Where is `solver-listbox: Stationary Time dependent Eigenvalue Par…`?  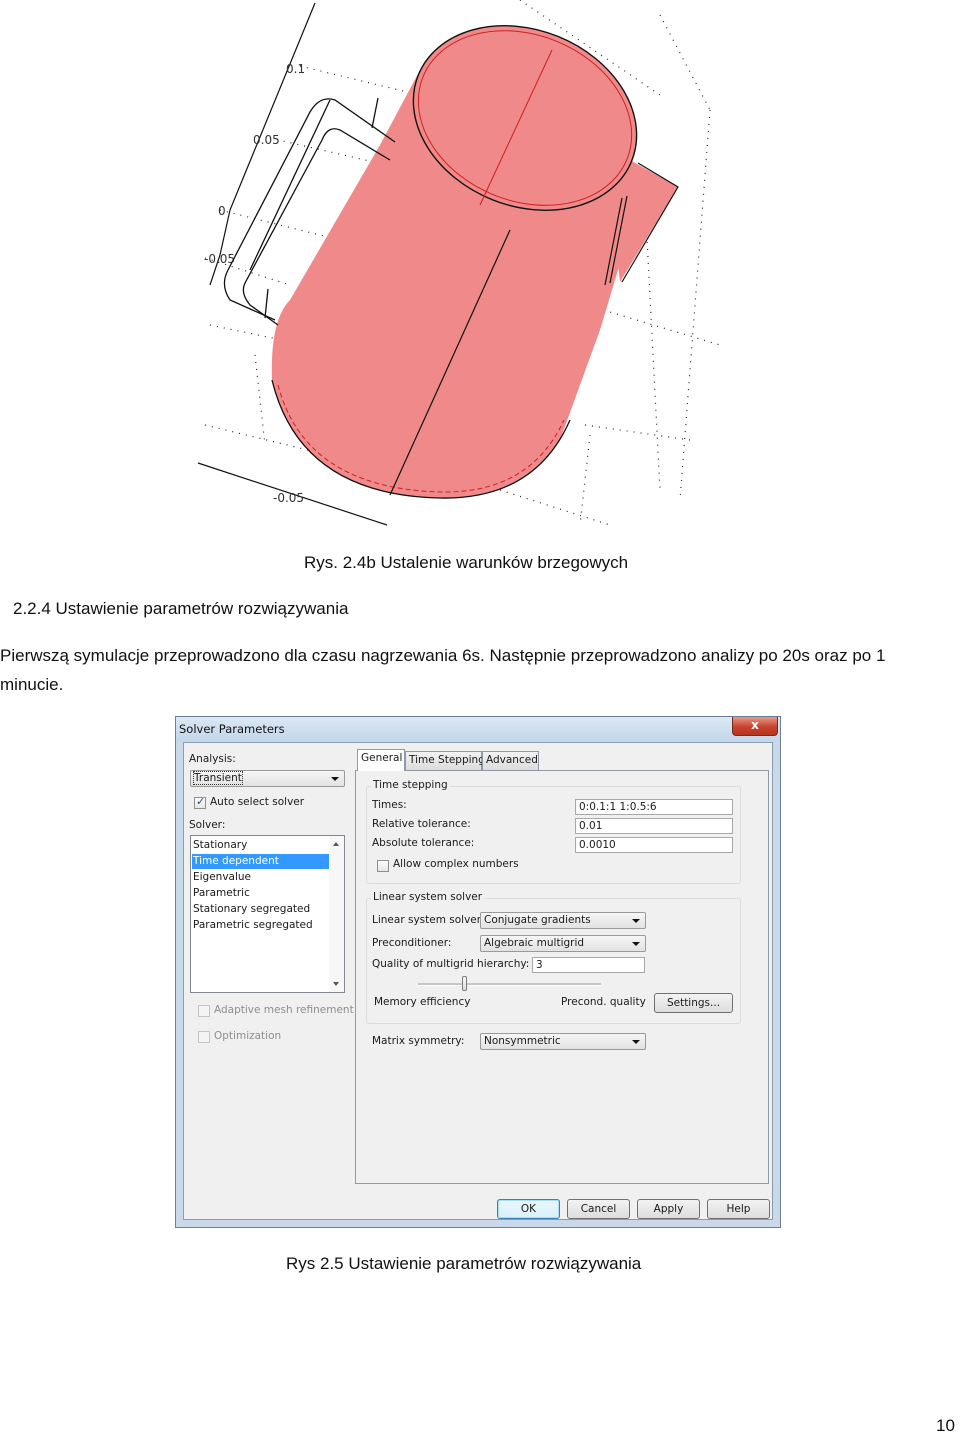 solver-listbox: Stationary Time dependent Eigenvalue Par… is located at coordinates (267, 914).